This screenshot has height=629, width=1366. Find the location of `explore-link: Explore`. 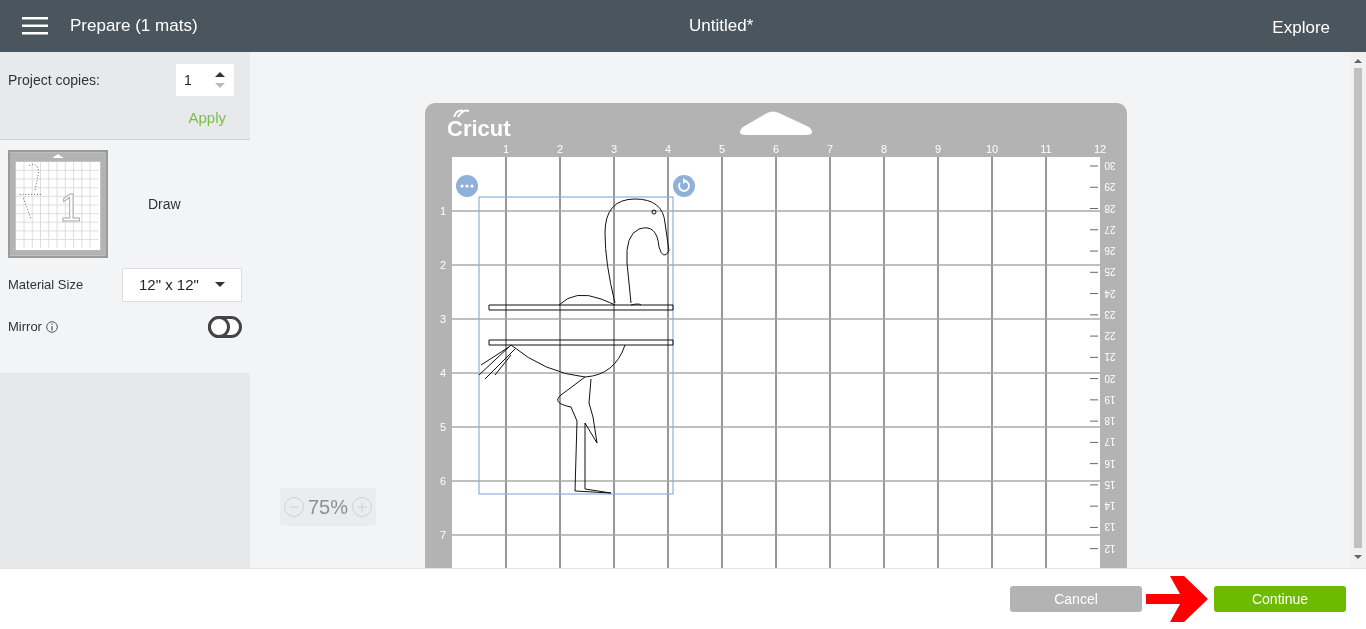

explore-link: Explore is located at coordinates (1301, 28).